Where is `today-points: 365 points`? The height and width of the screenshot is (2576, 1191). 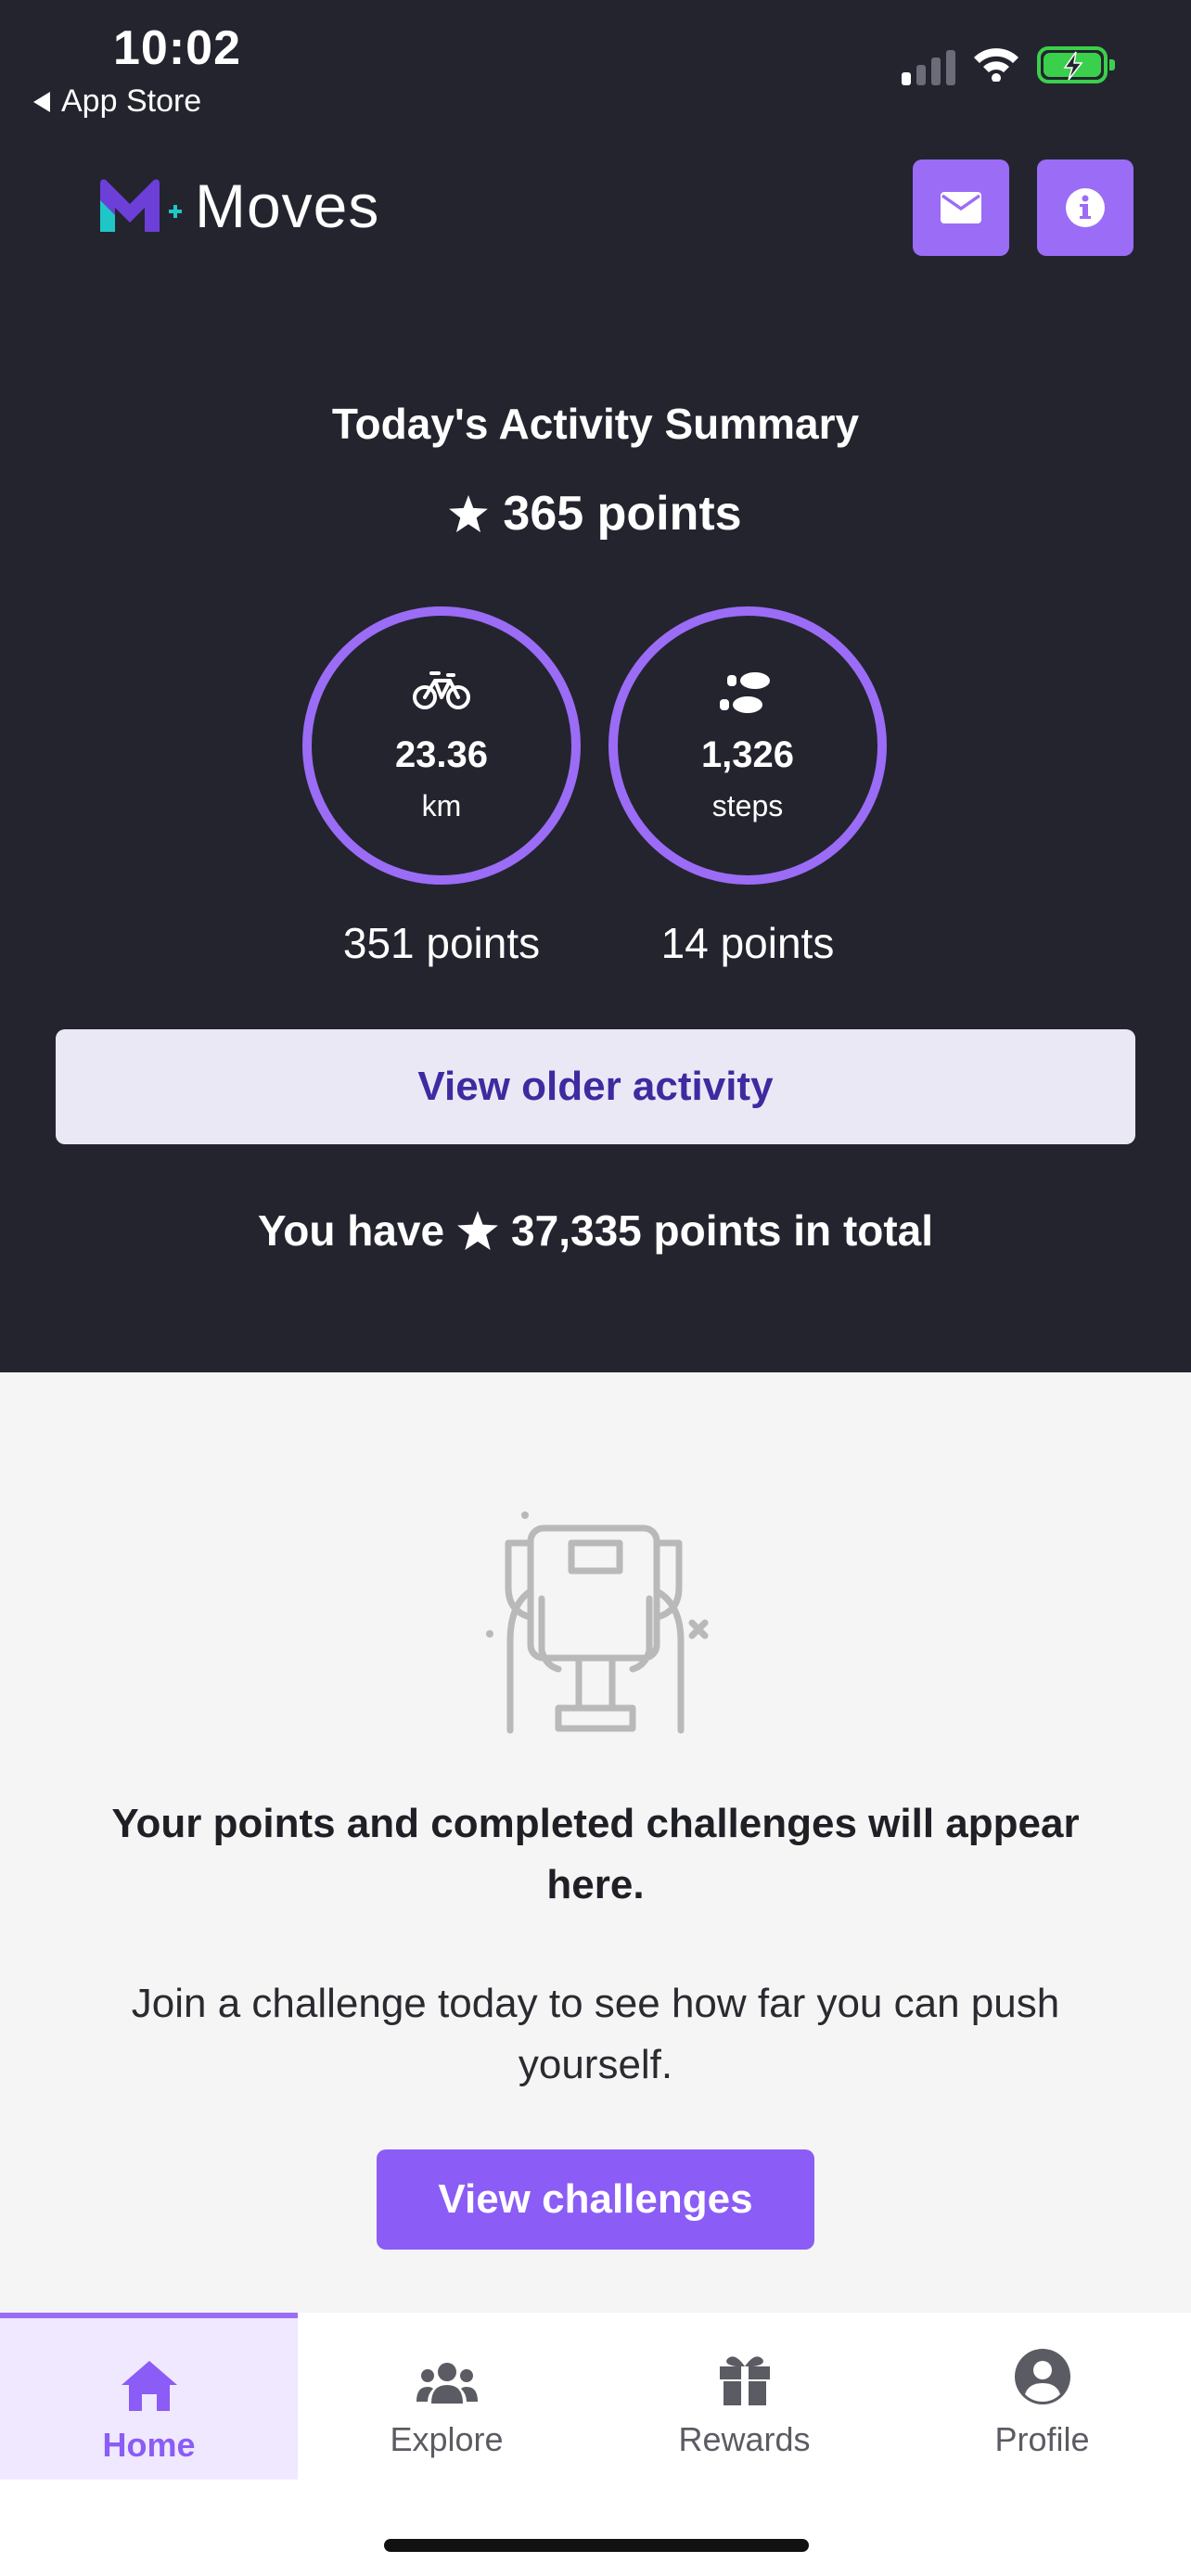 today-points: 365 points is located at coordinates (595, 514).